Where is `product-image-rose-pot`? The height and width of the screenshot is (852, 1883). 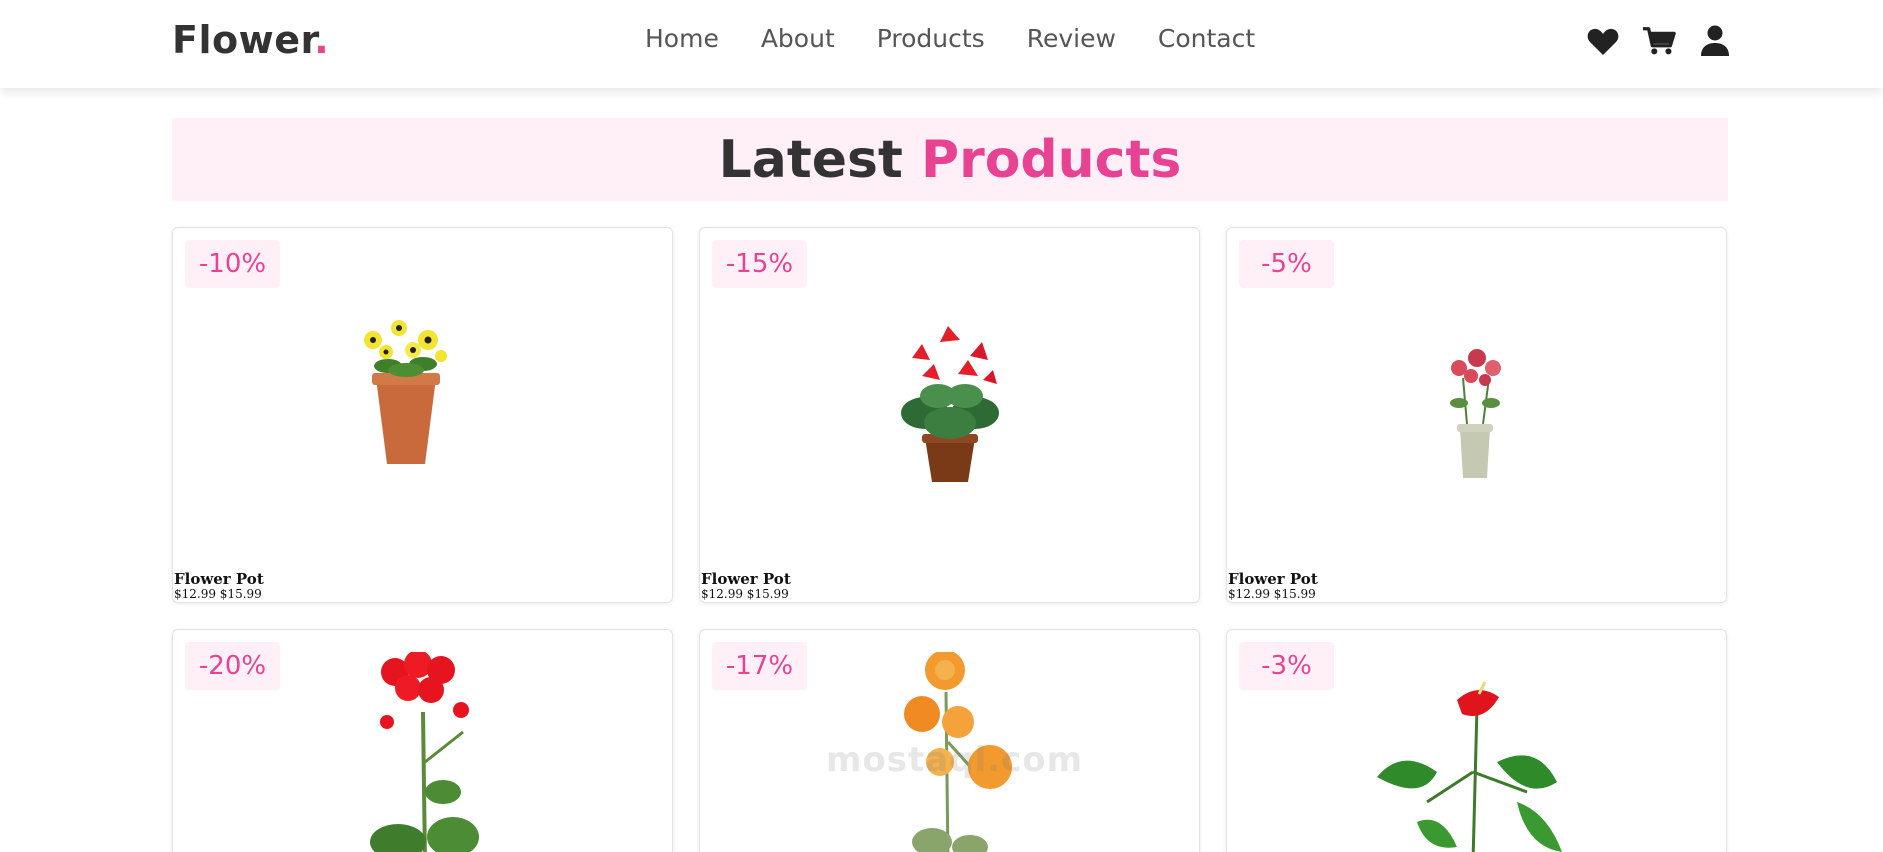
product-image-rose-pot is located at coordinates (1476, 418).